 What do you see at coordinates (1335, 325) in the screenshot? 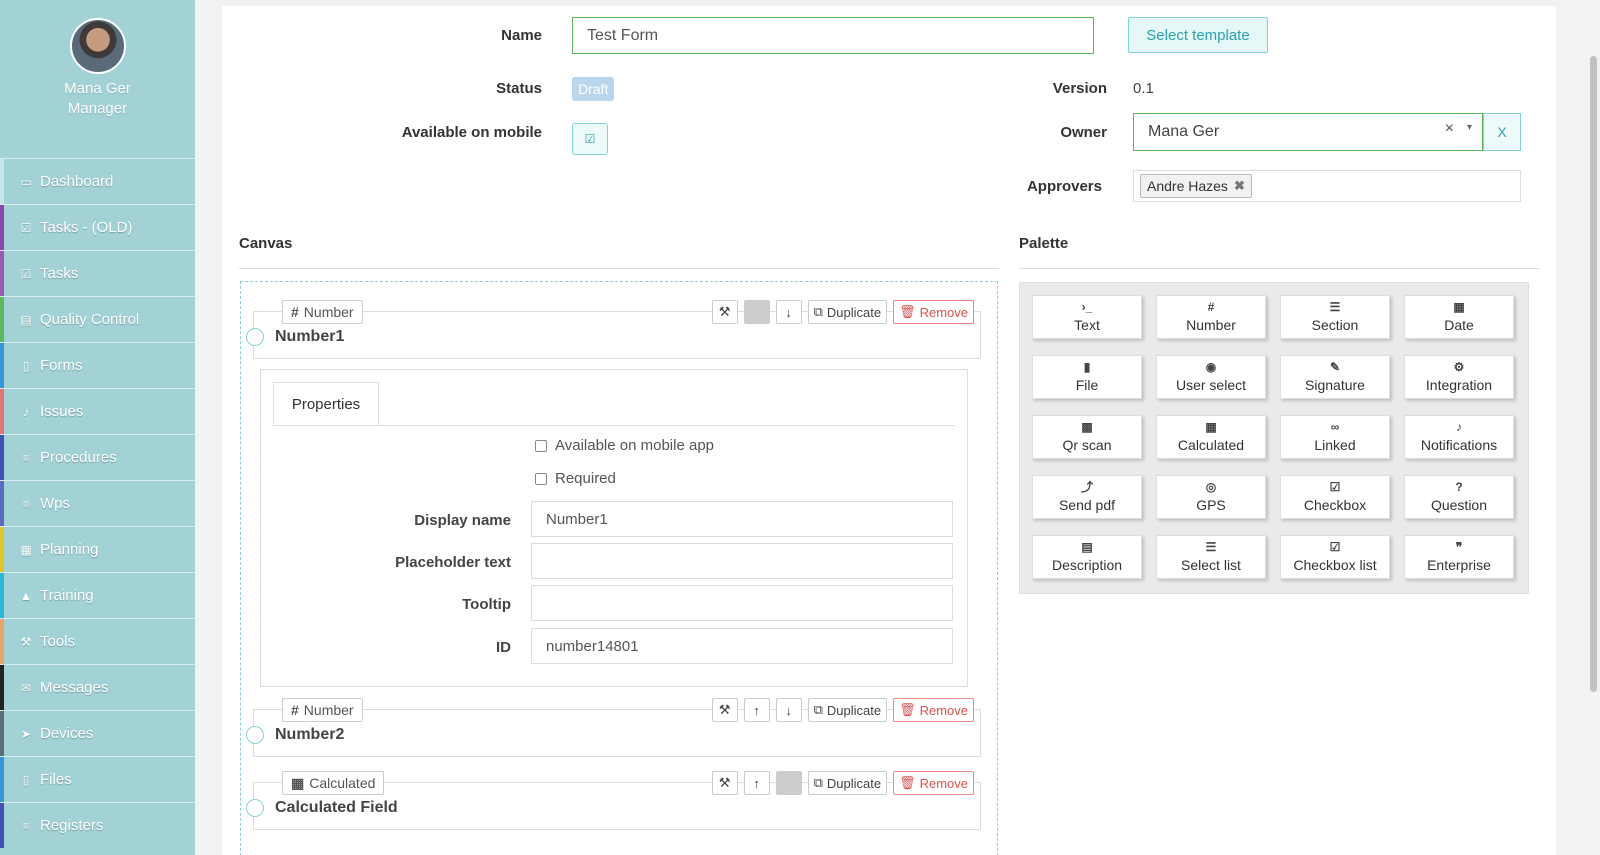
I see `palette-item-label: Section` at bounding box center [1335, 325].